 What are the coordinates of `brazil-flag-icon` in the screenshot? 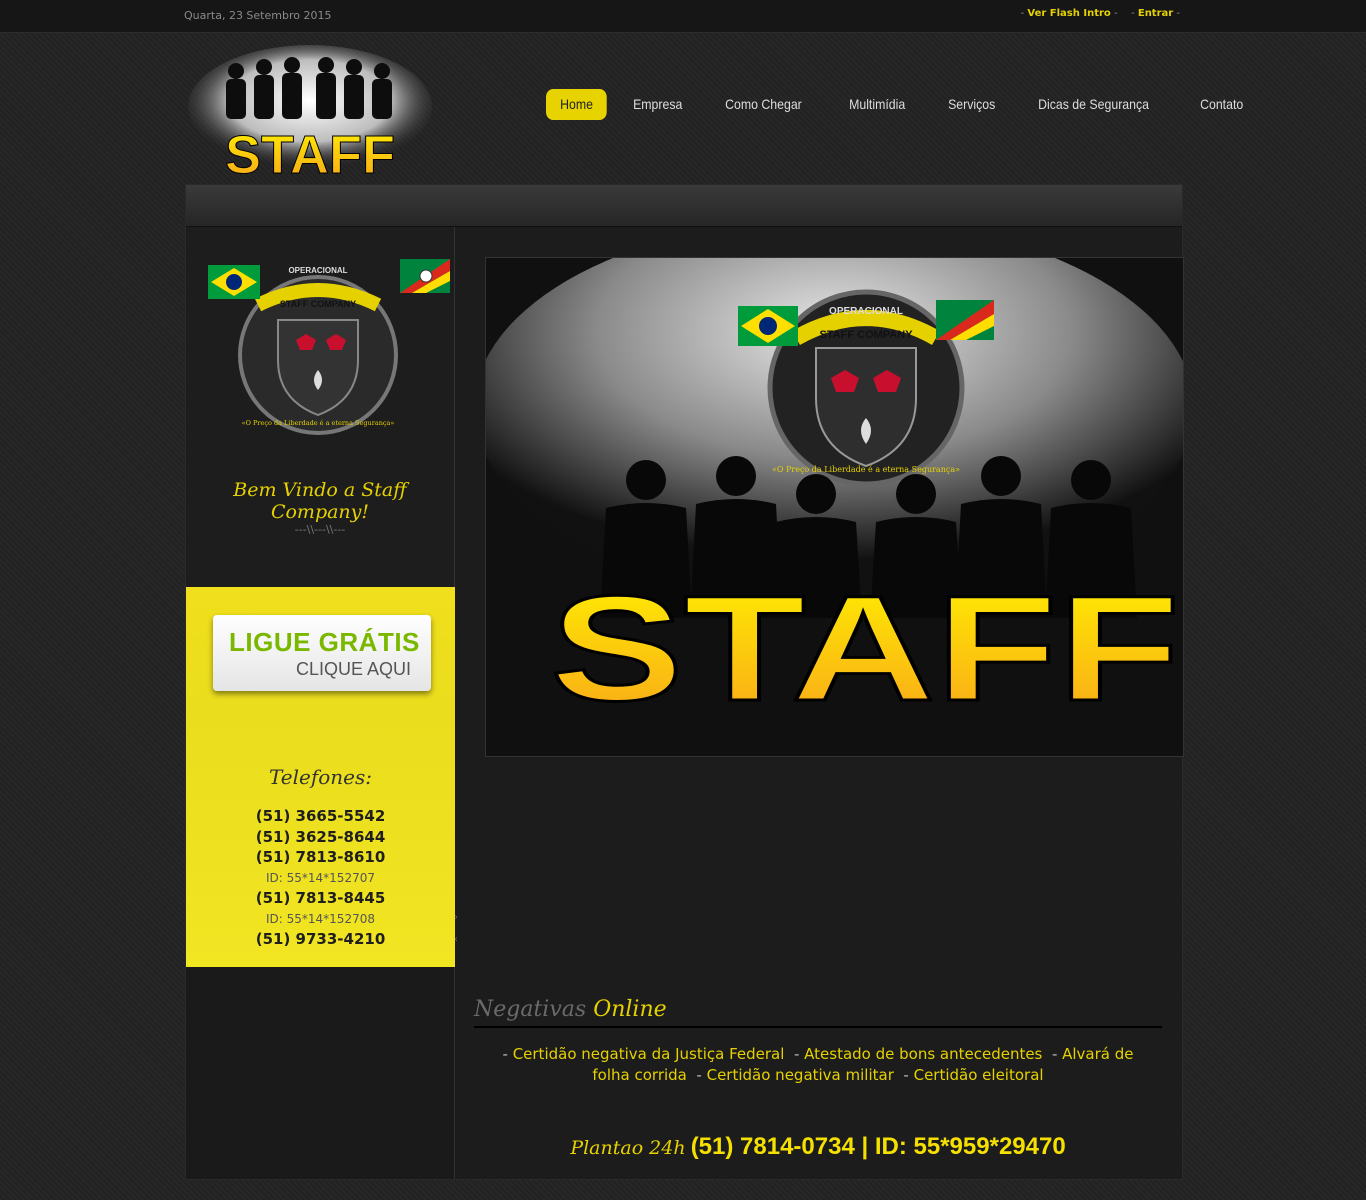 It's located at (234, 282).